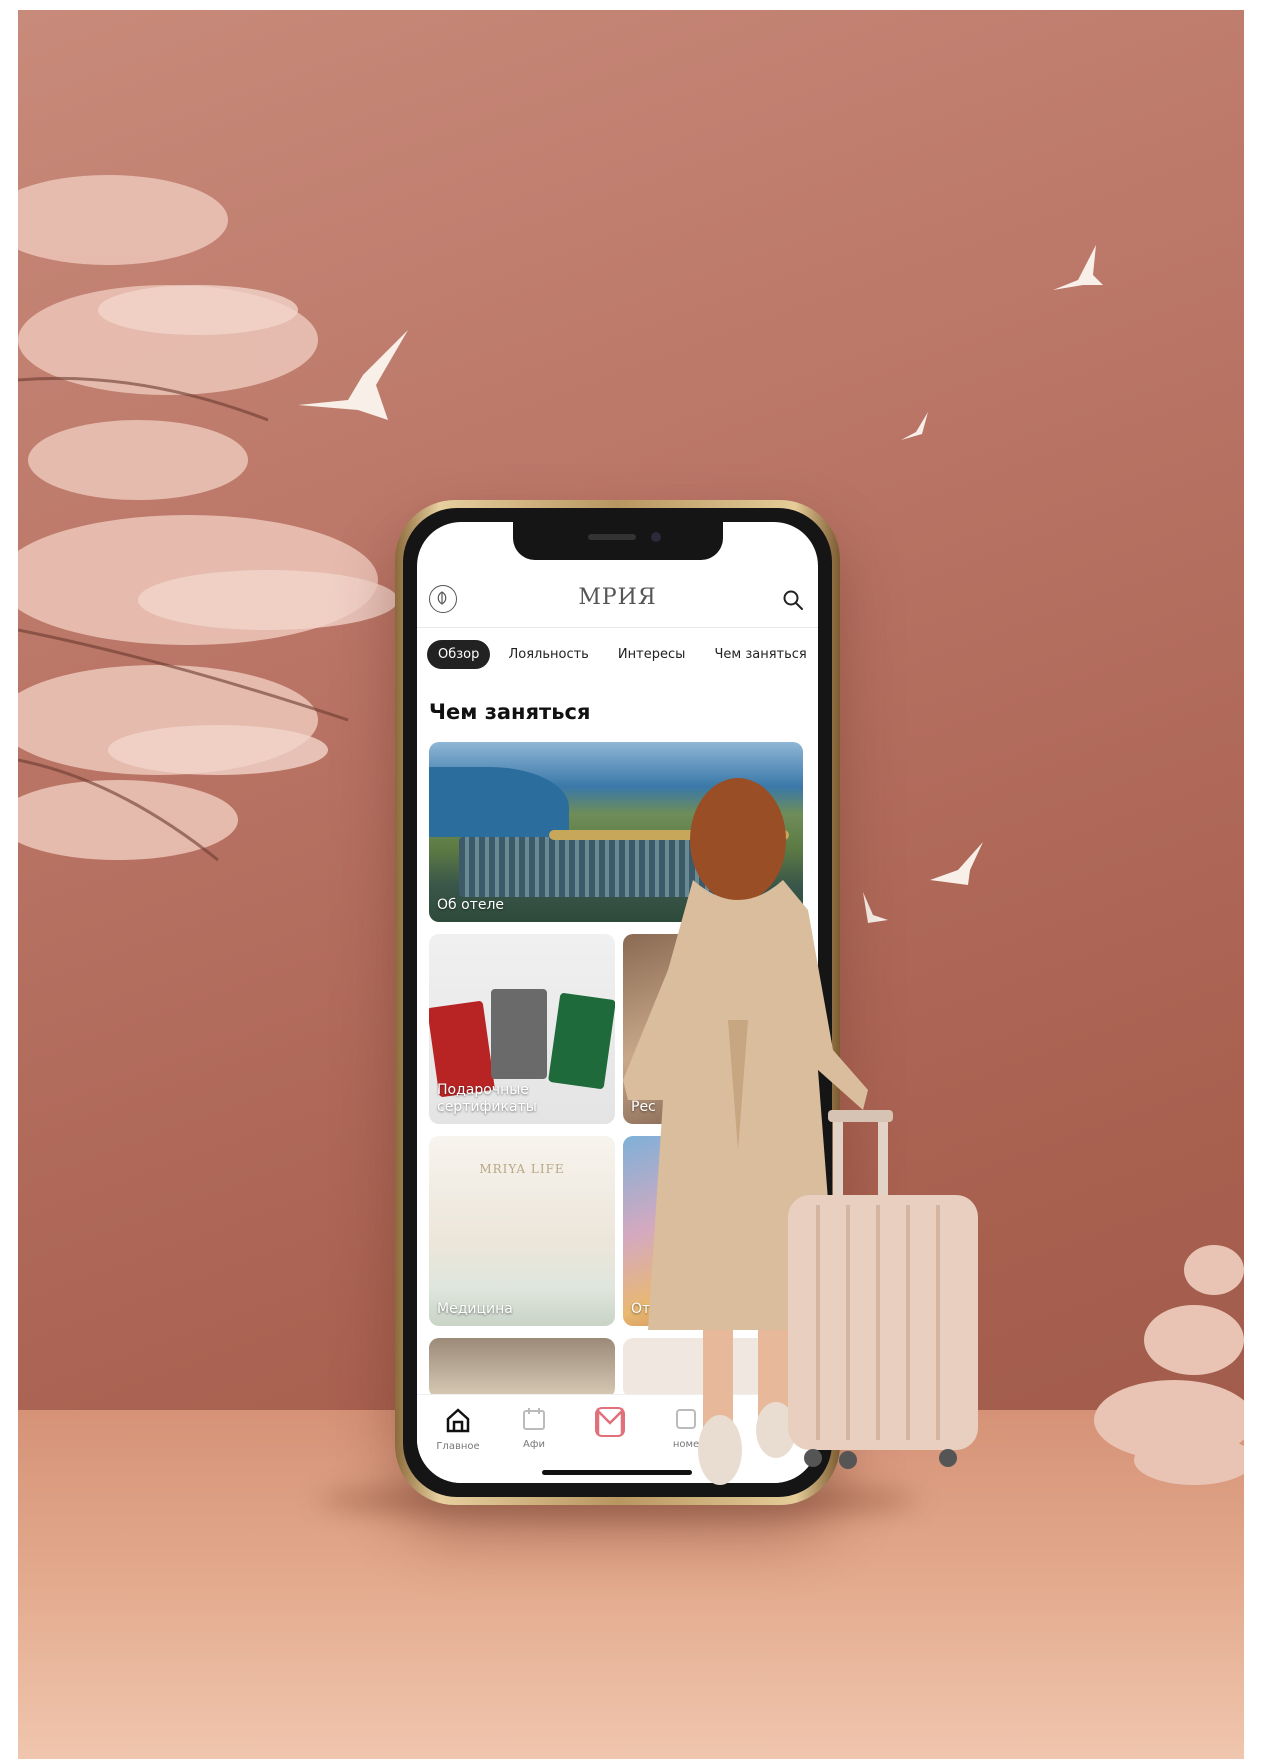  I want to click on phone-notch, so click(617, 541).